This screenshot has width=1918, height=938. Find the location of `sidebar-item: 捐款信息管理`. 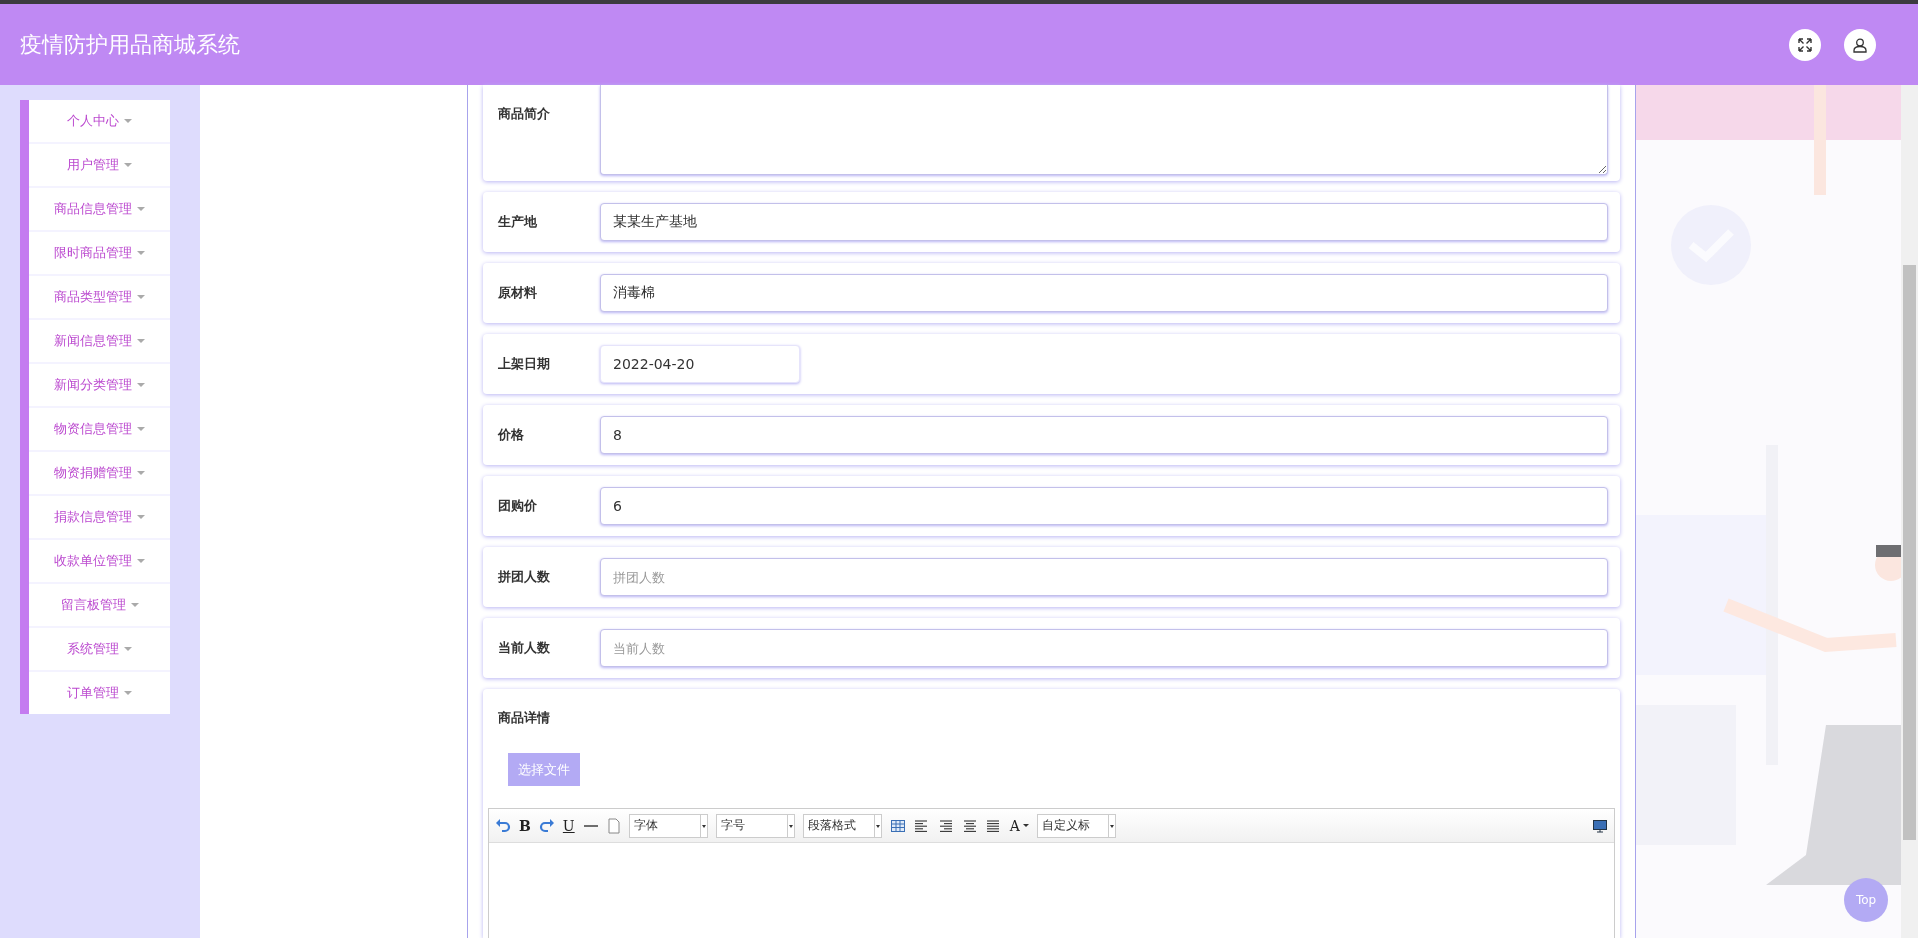

sidebar-item: 捐款信息管理 is located at coordinates (99, 517).